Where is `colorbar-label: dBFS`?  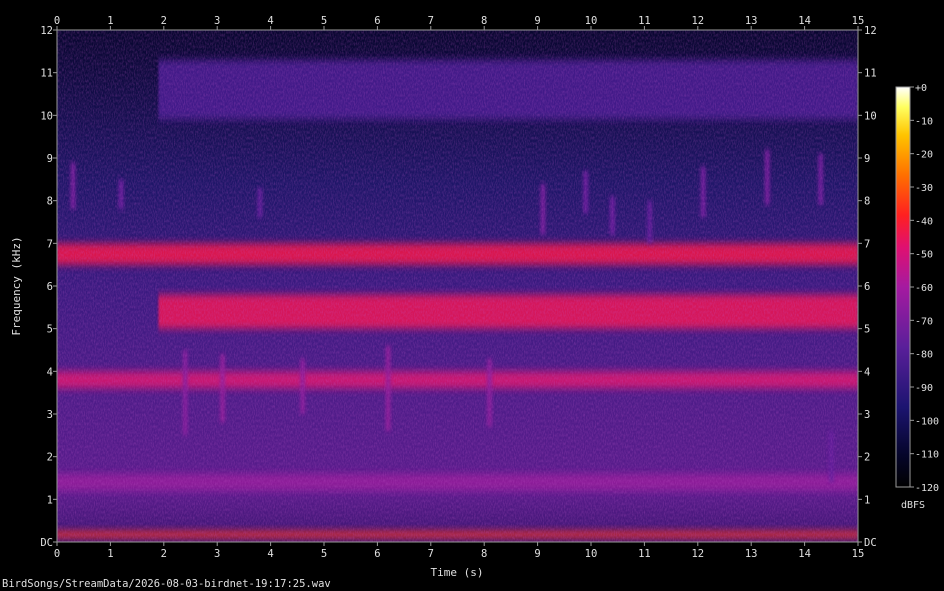
colorbar-label: dBFS is located at coordinates (913, 505).